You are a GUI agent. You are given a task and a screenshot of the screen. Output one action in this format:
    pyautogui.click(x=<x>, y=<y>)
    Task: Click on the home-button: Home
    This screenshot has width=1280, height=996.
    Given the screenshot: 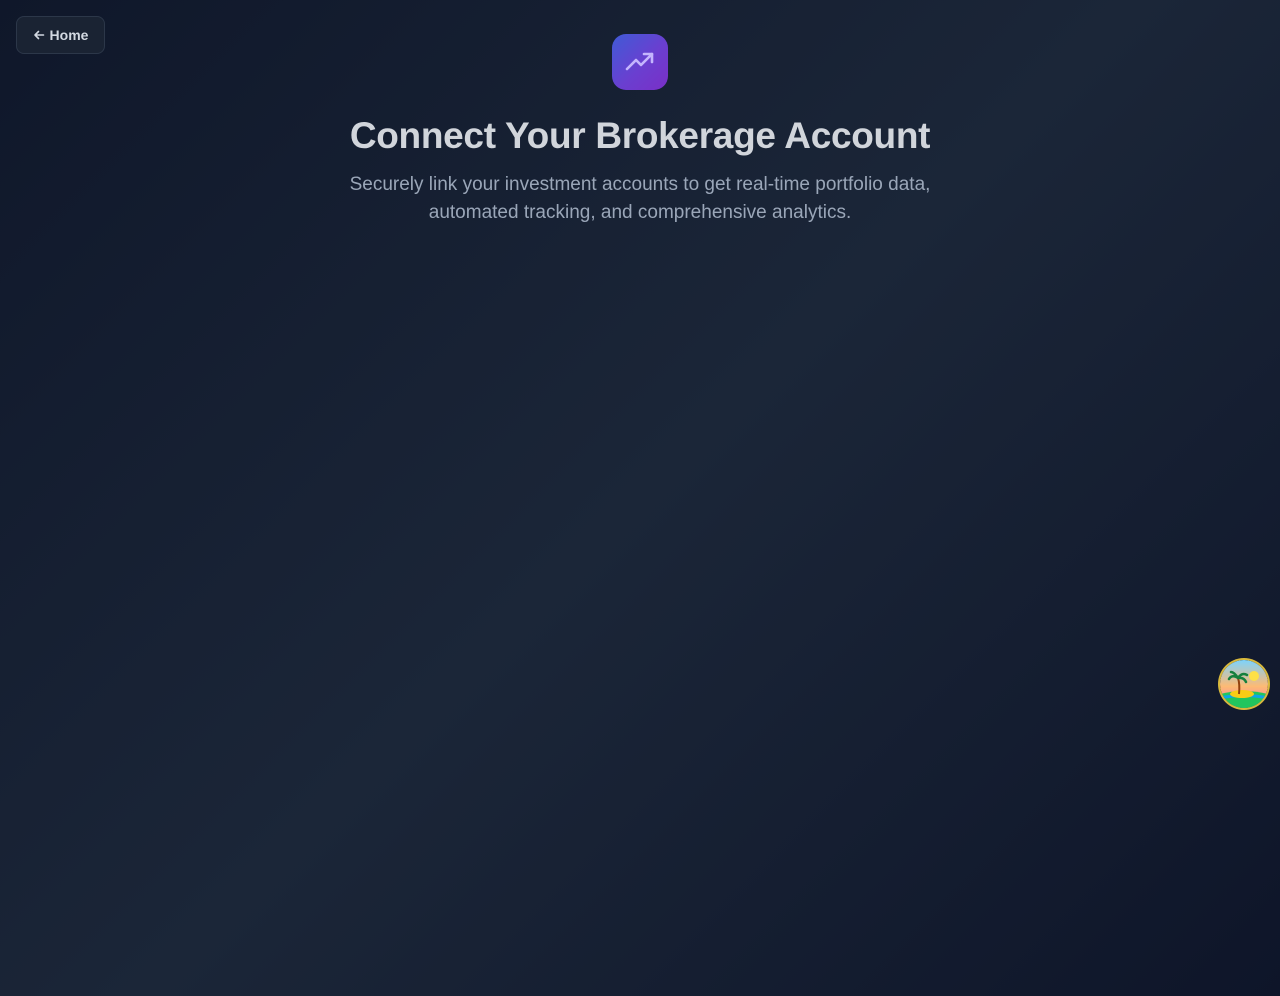 What is the action you would take?
    pyautogui.click(x=60, y=35)
    